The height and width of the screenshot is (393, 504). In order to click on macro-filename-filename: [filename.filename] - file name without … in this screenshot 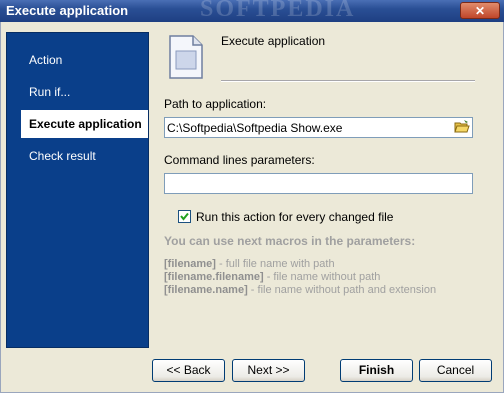, I will do `click(272, 277)`.